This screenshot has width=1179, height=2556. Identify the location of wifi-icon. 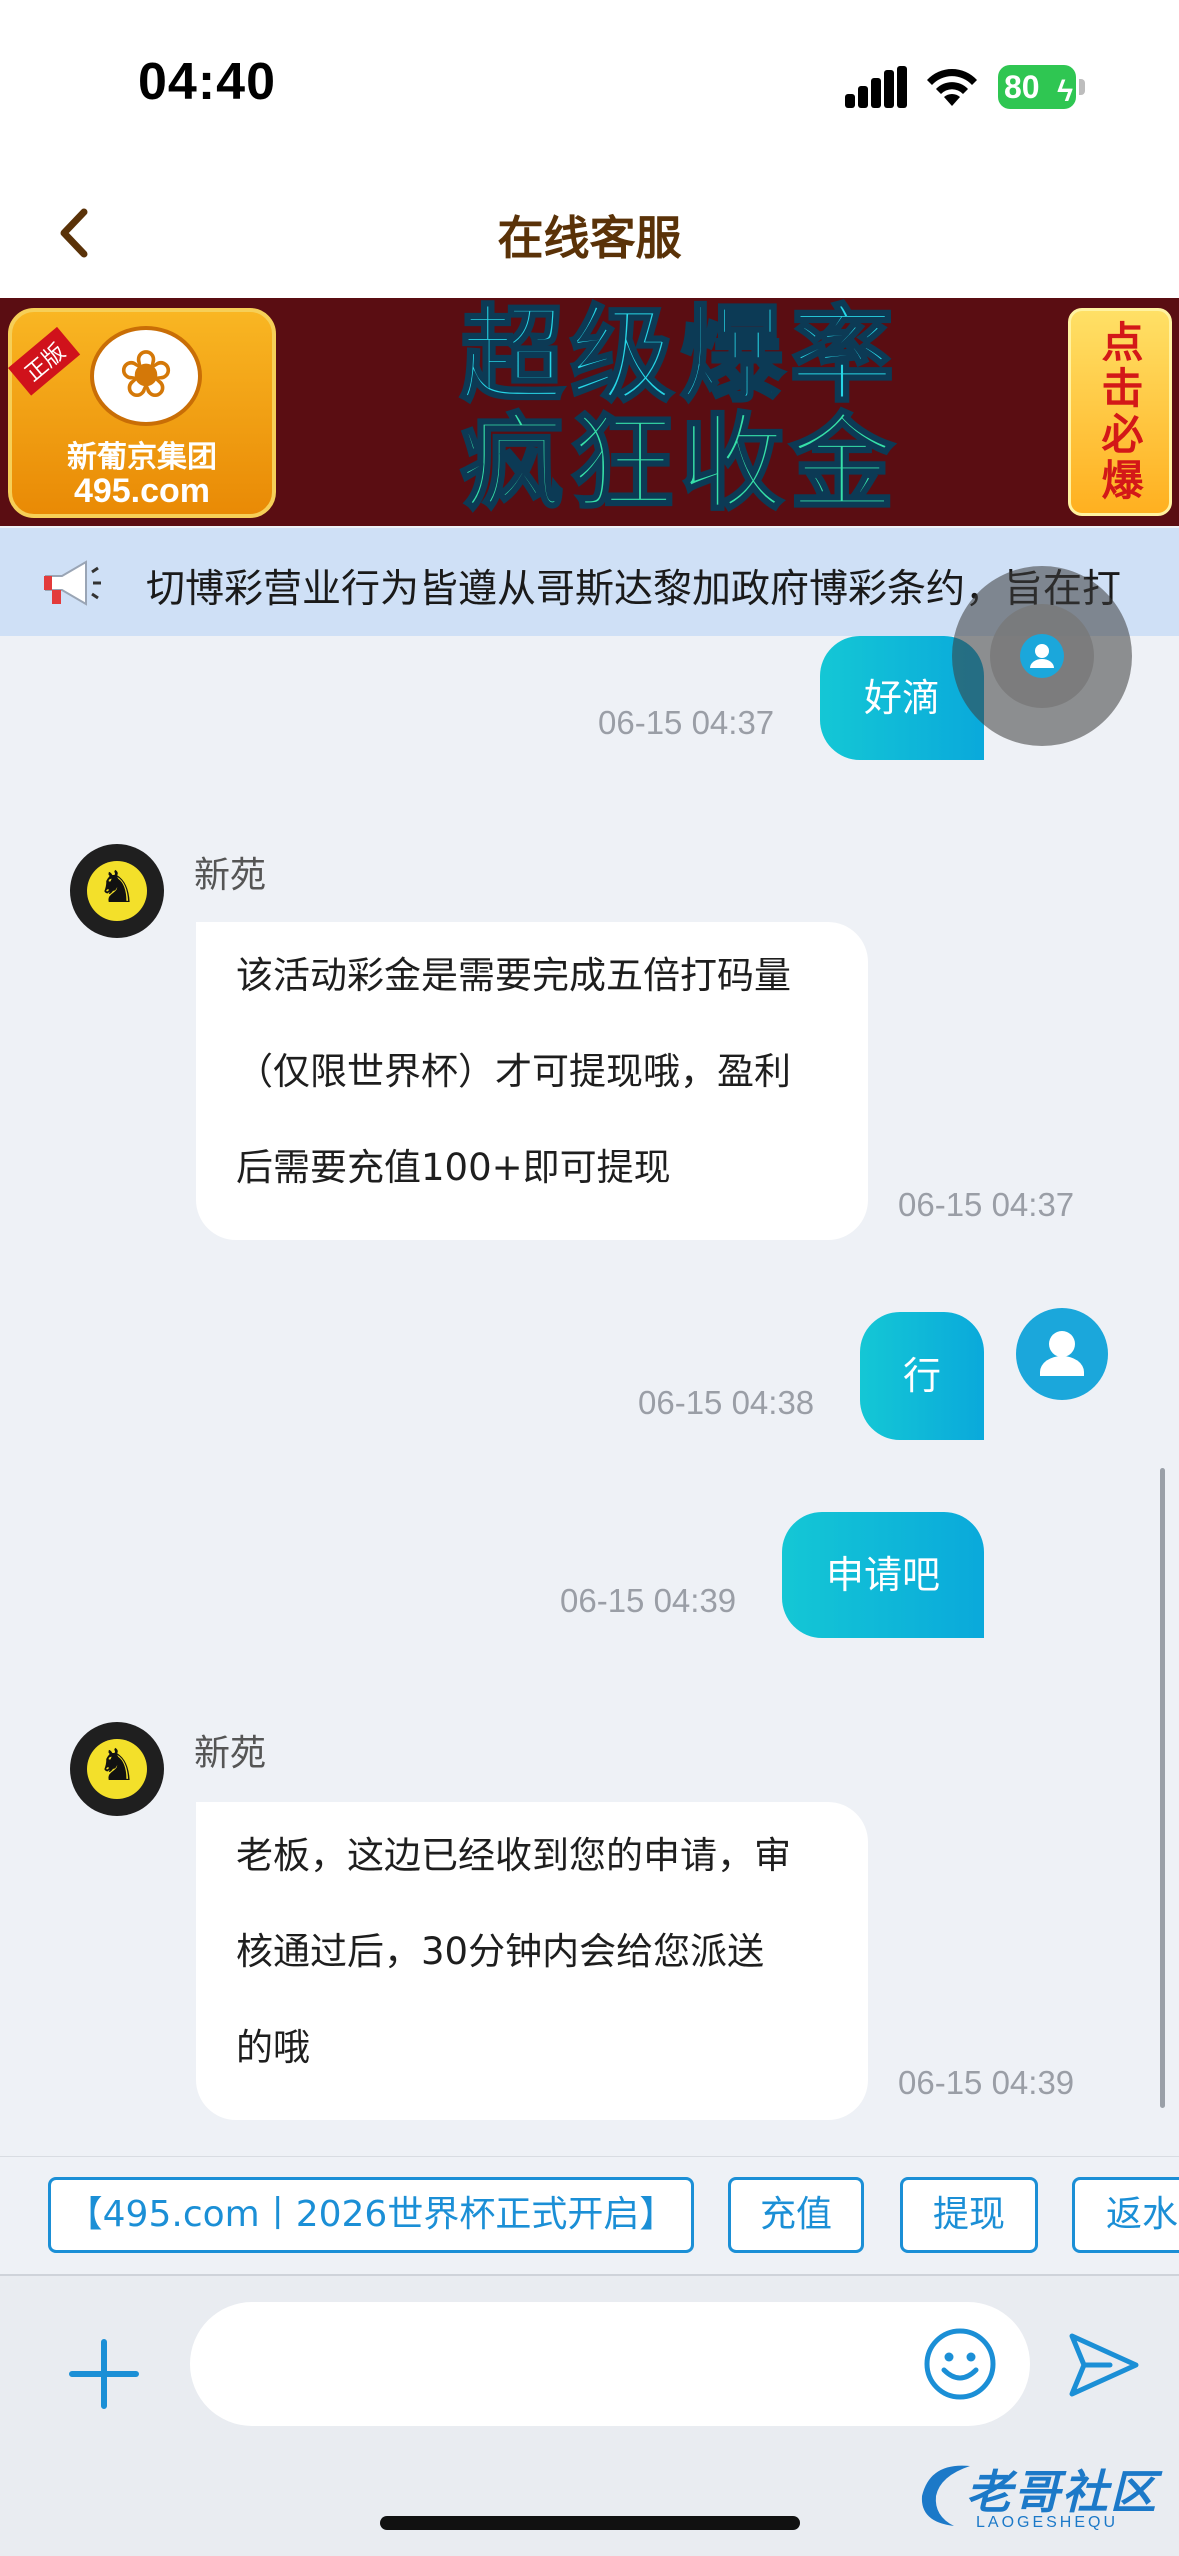
(952, 87).